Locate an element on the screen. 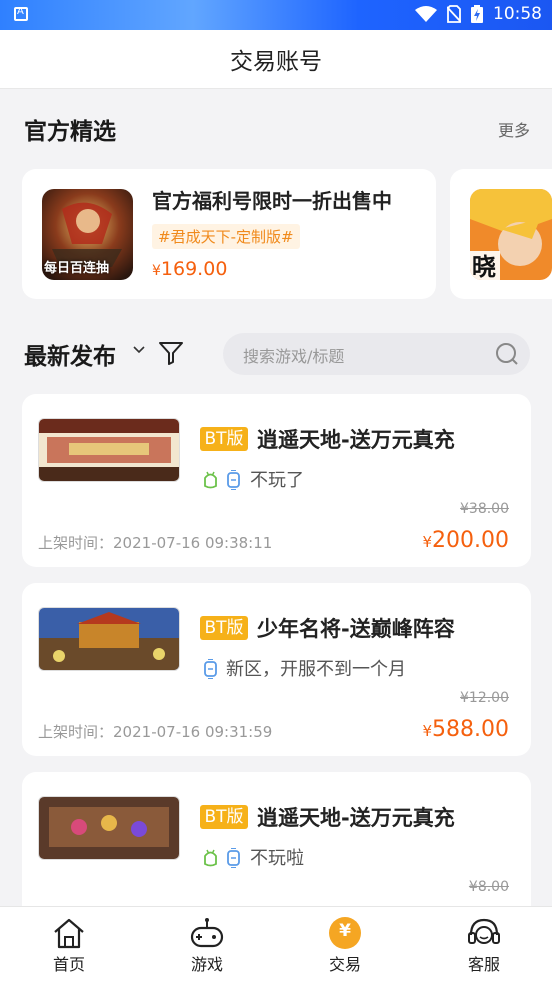 This screenshot has height=982, width=552. featured-card-2: 晓 is located at coordinates (501, 234).